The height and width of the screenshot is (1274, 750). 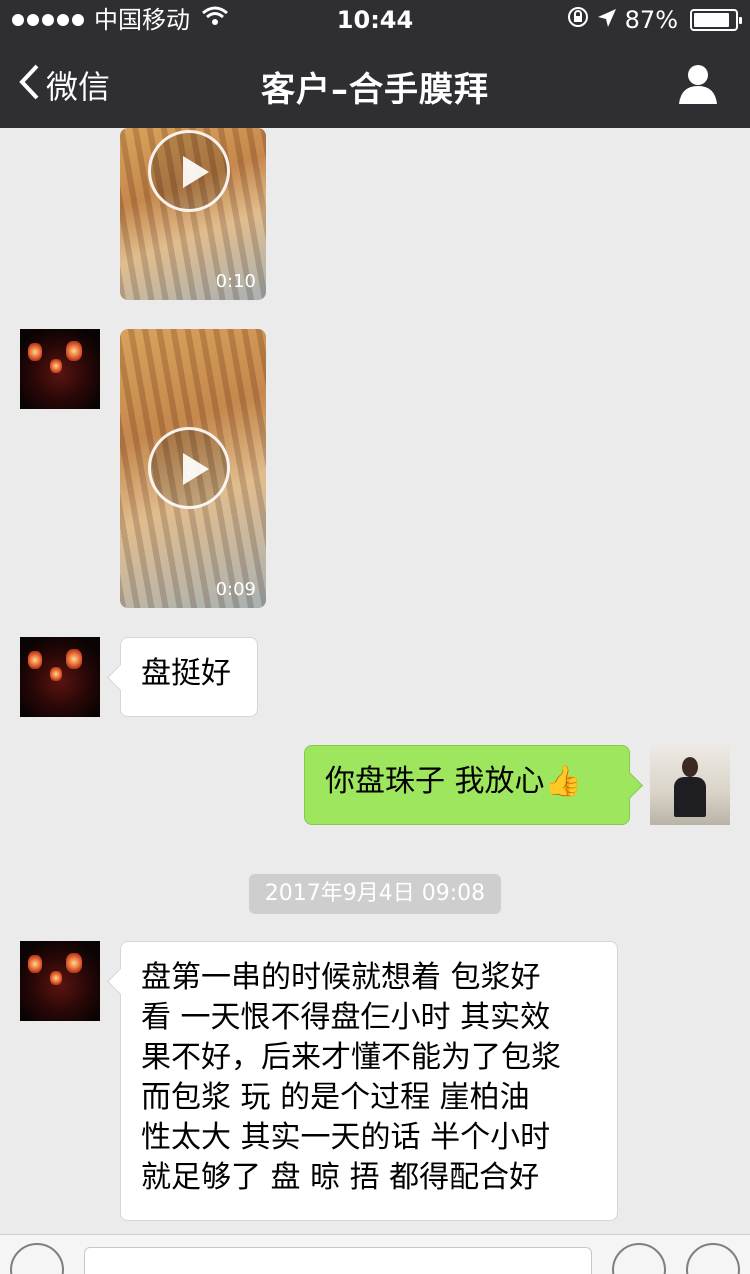 I want to click on nav-bar: 微信 客户–合手膜拜, so click(x=375, y=84).